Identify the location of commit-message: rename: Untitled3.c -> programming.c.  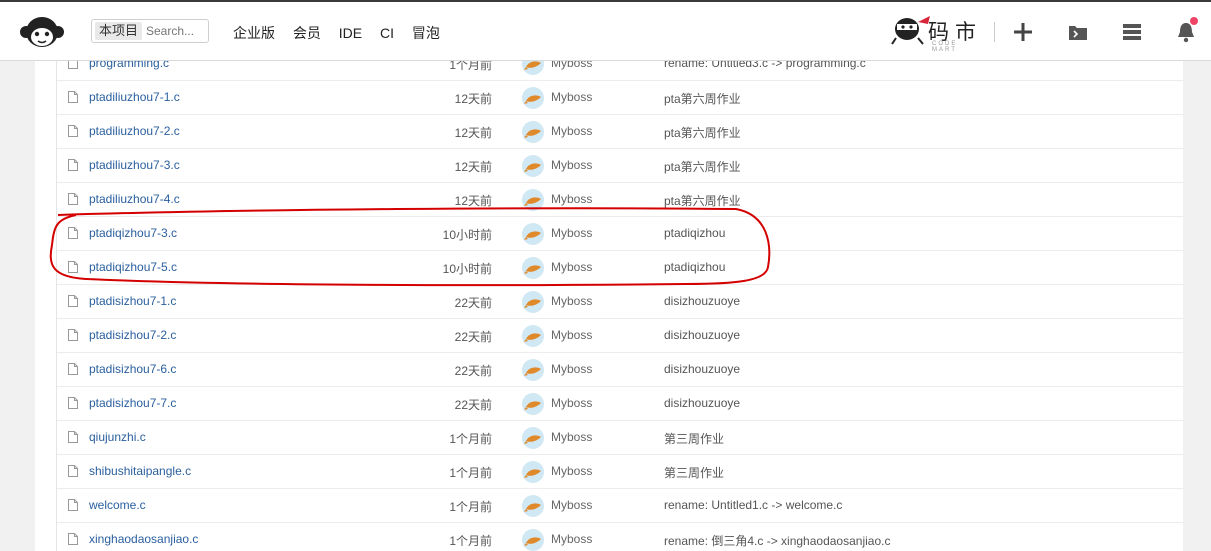
(765, 65).